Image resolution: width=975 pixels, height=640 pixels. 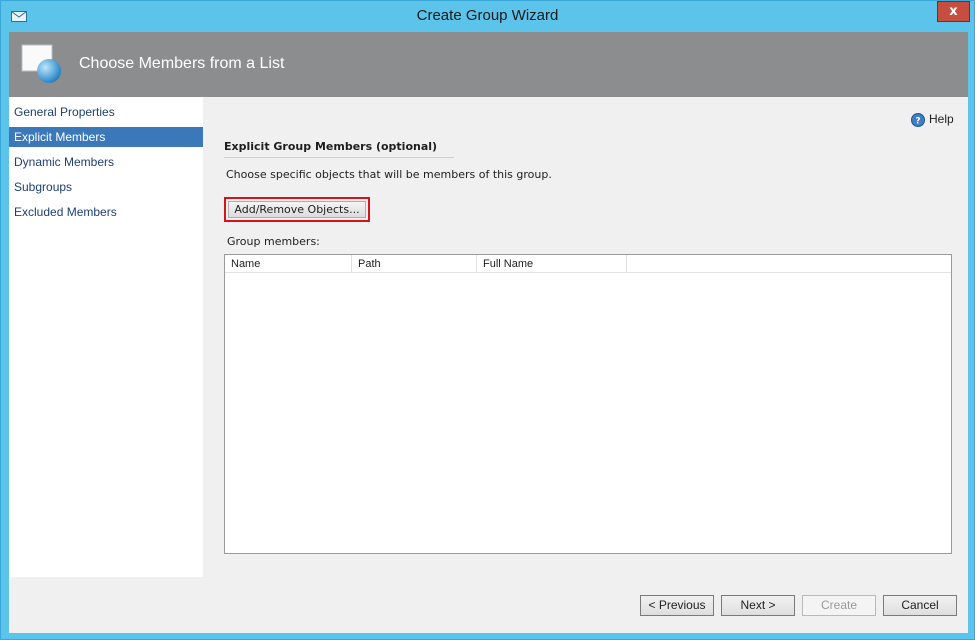 I want to click on column-header-path: Path, so click(x=414, y=264).